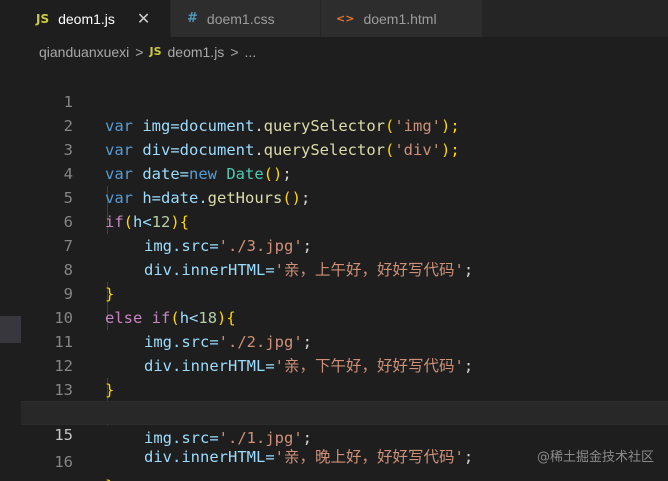  I want to click on line-number: 16, so click(63, 462).